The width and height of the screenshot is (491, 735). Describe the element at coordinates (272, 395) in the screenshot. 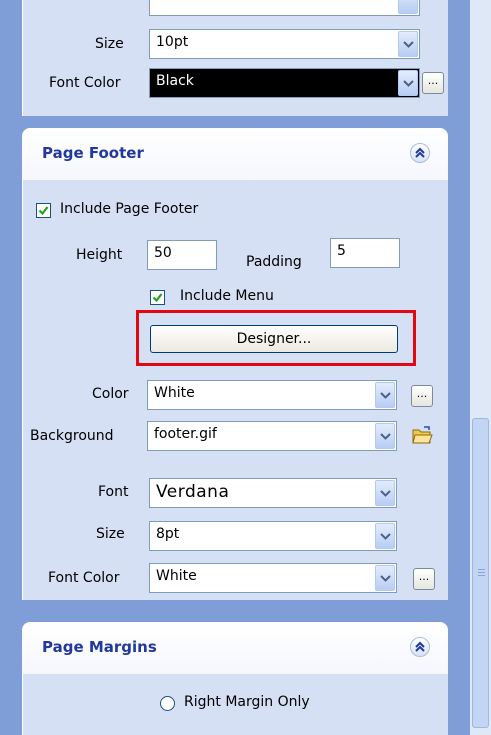

I see `color-dropdown: White` at that location.